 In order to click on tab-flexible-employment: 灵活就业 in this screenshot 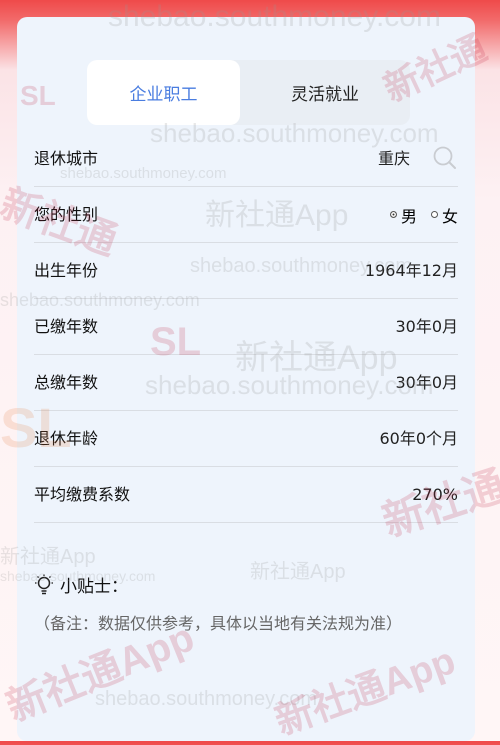, I will do `click(325, 92)`.